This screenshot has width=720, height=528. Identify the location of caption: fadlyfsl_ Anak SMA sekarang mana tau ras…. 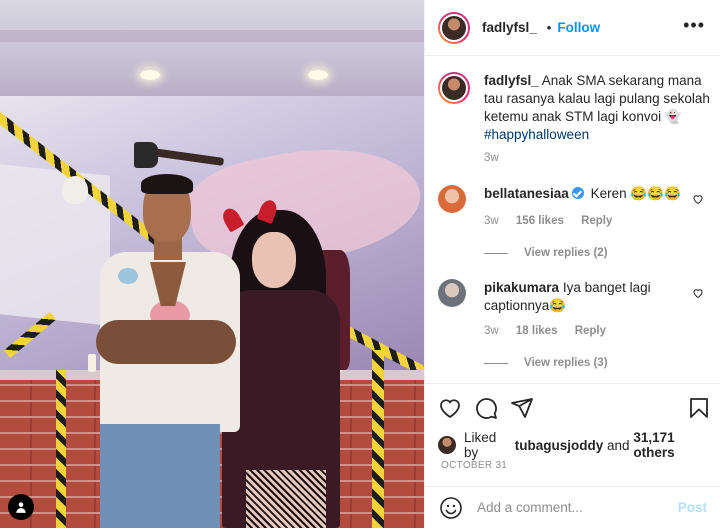
(576, 122).